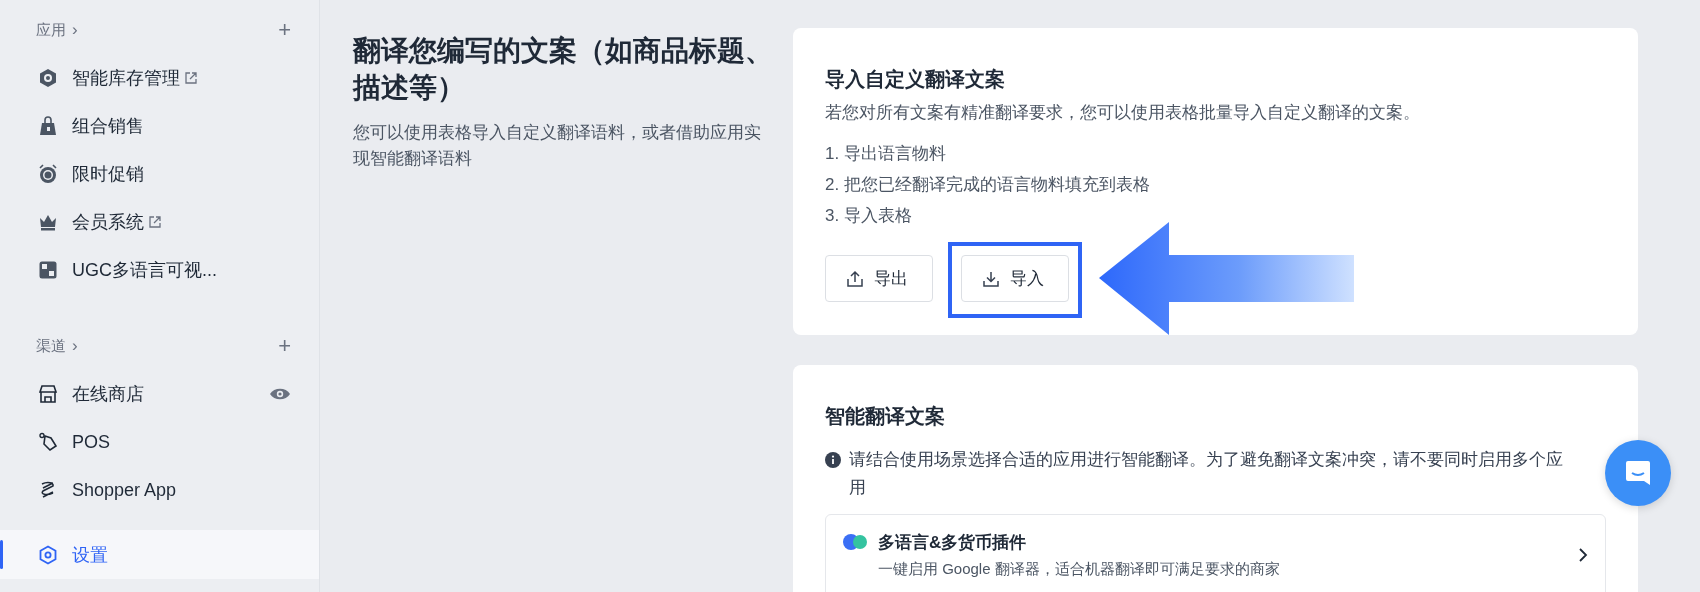 The height and width of the screenshot is (592, 1700). Describe the element at coordinates (1206, 474) in the screenshot. I see `notice-text: 请结合使用场景选择合适的应用进行智能翻译。为了避免翻译文案冲突，请不要同时启用多个应用` at that location.